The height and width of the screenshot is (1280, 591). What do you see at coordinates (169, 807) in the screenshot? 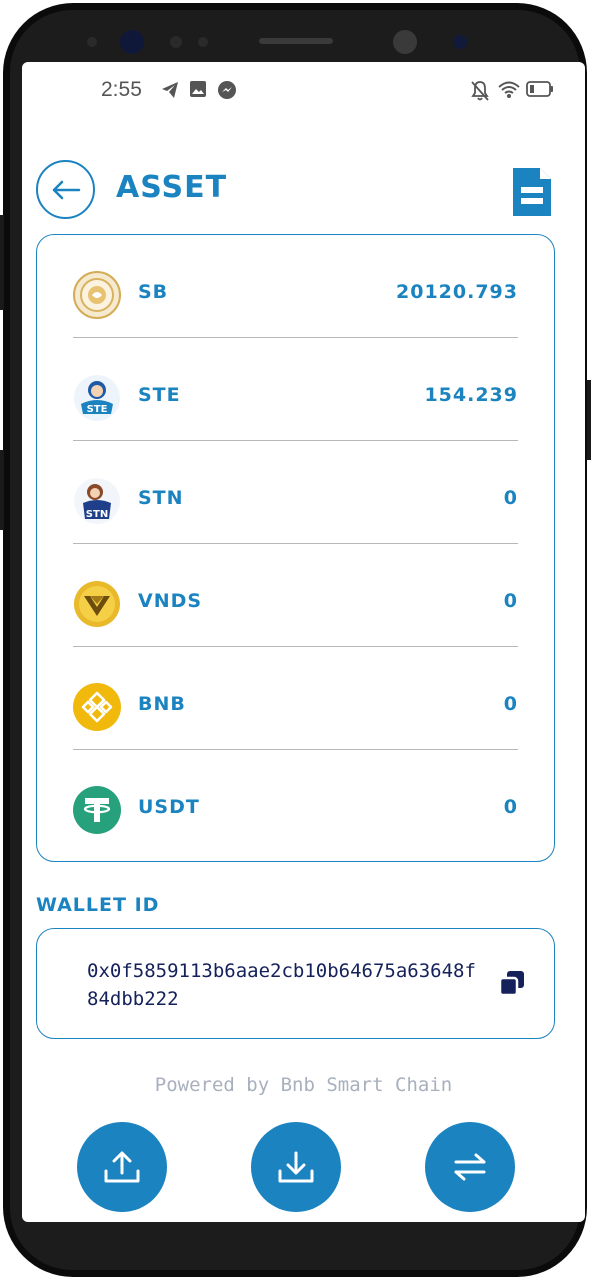
I see `asset-symbol: USDT` at bounding box center [169, 807].